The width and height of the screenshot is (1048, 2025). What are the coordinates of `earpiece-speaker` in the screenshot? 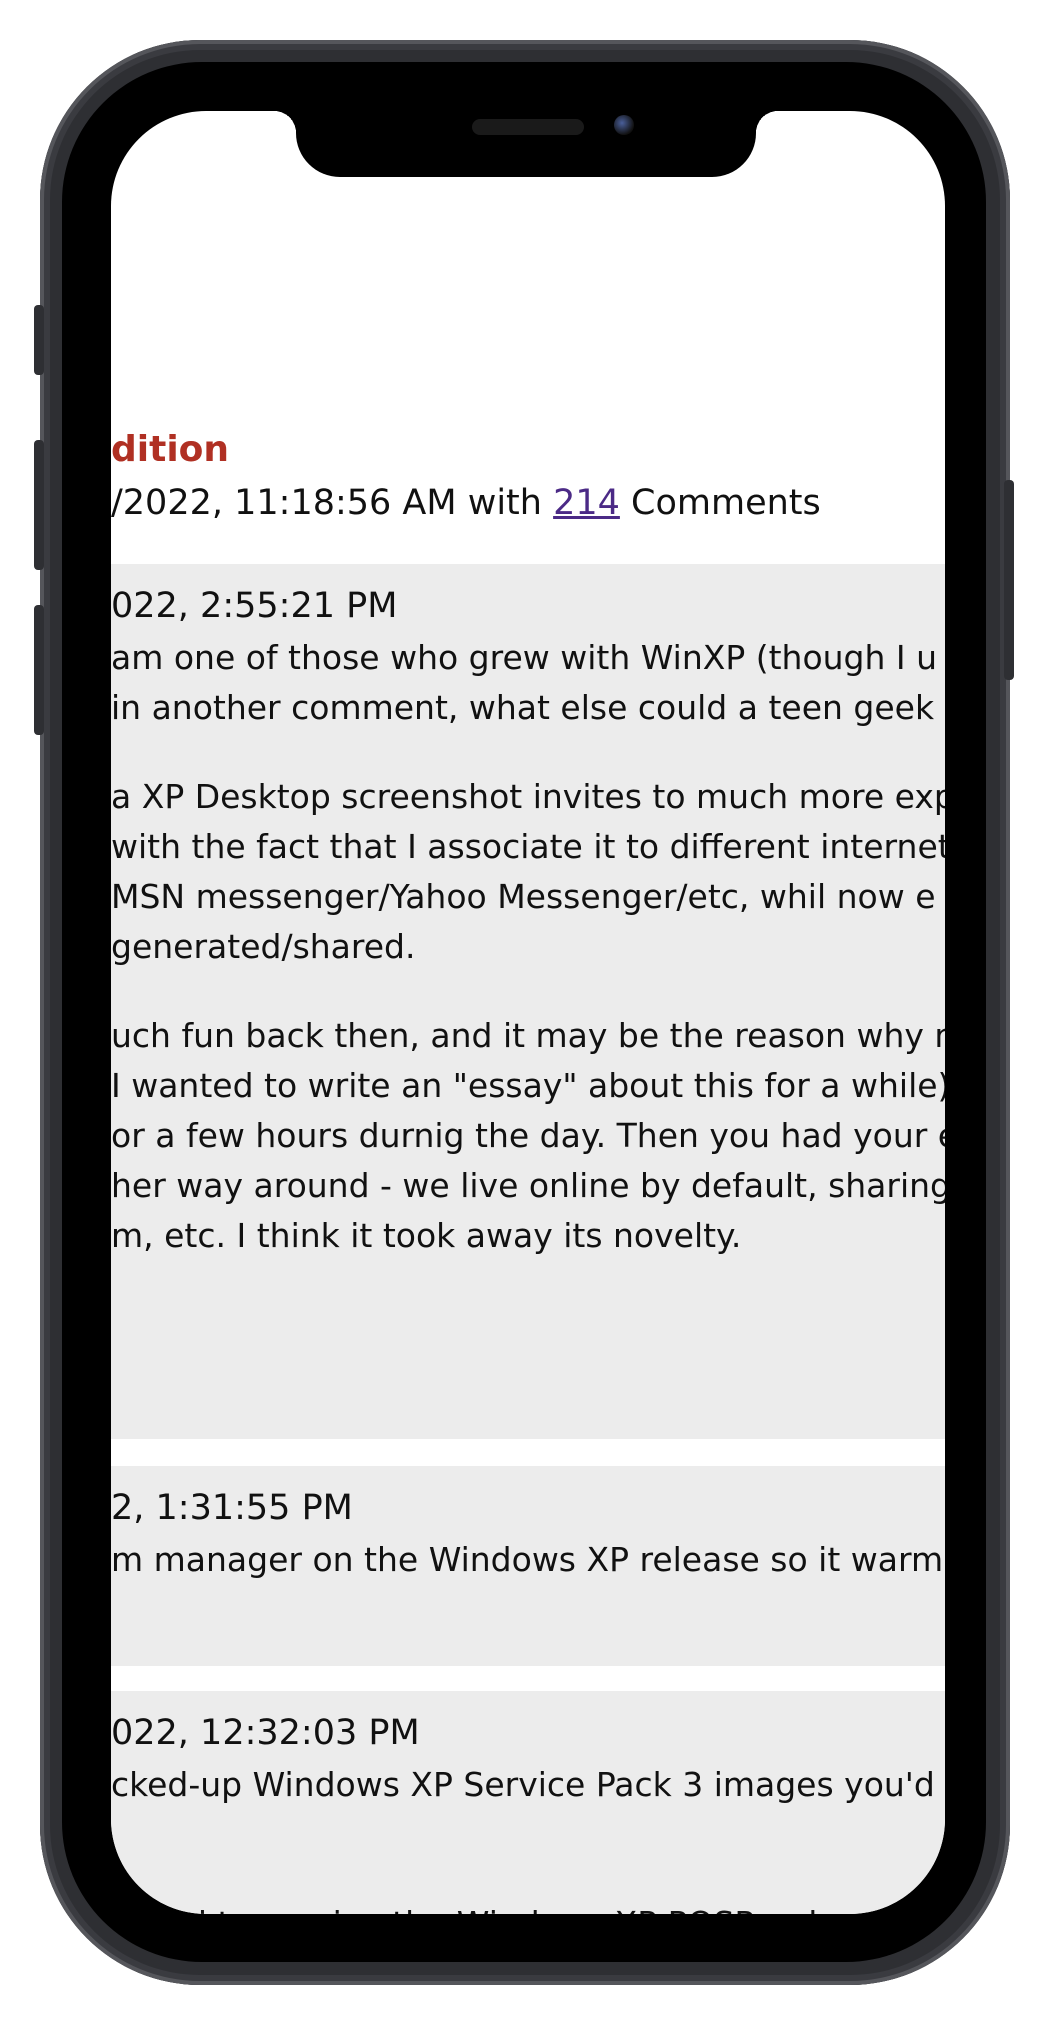 It's located at (528, 127).